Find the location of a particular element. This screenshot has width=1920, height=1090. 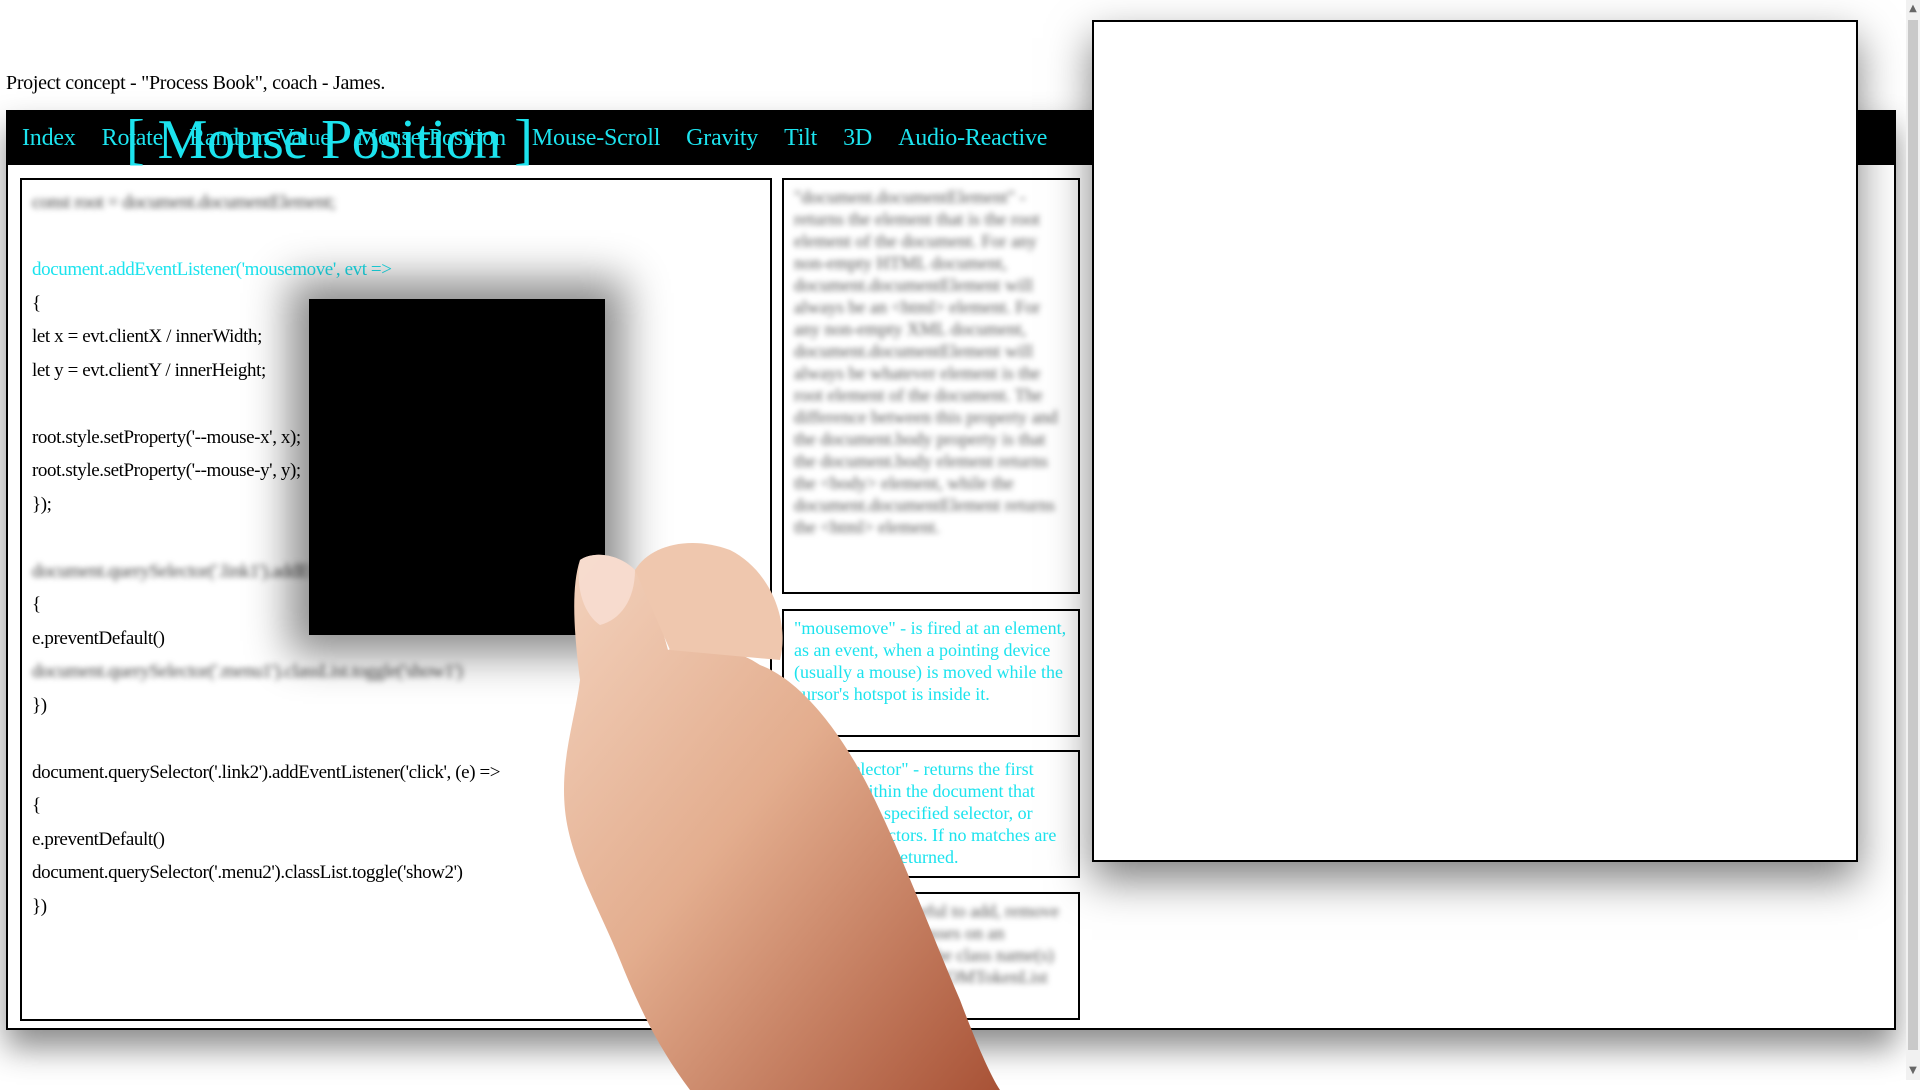

scroll-thumb is located at coordinates (1913, 535).